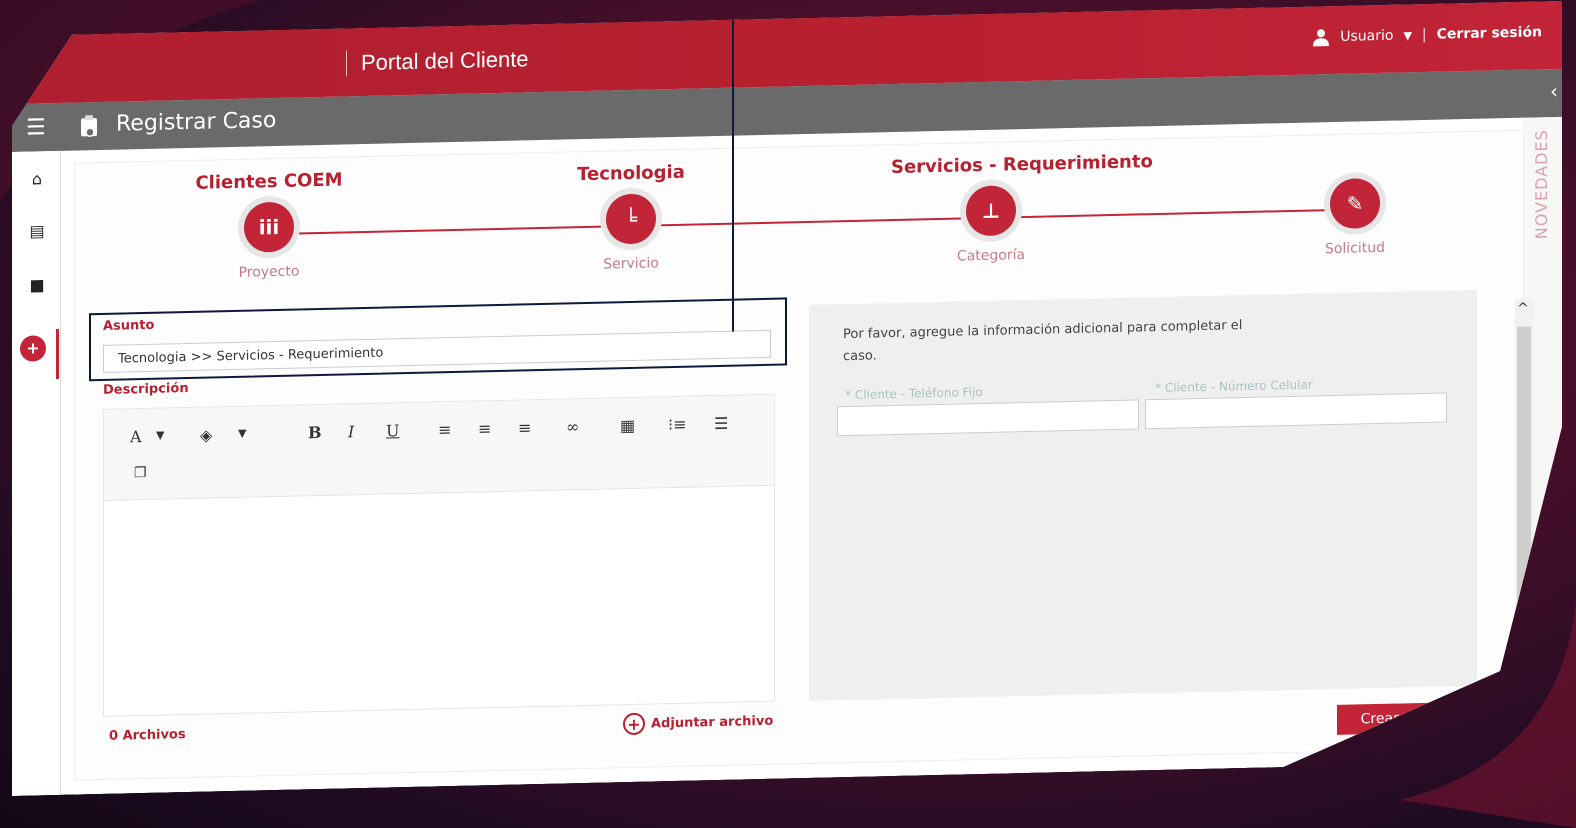  What do you see at coordinates (37, 286) in the screenshot?
I see `book-icon: ■` at bounding box center [37, 286].